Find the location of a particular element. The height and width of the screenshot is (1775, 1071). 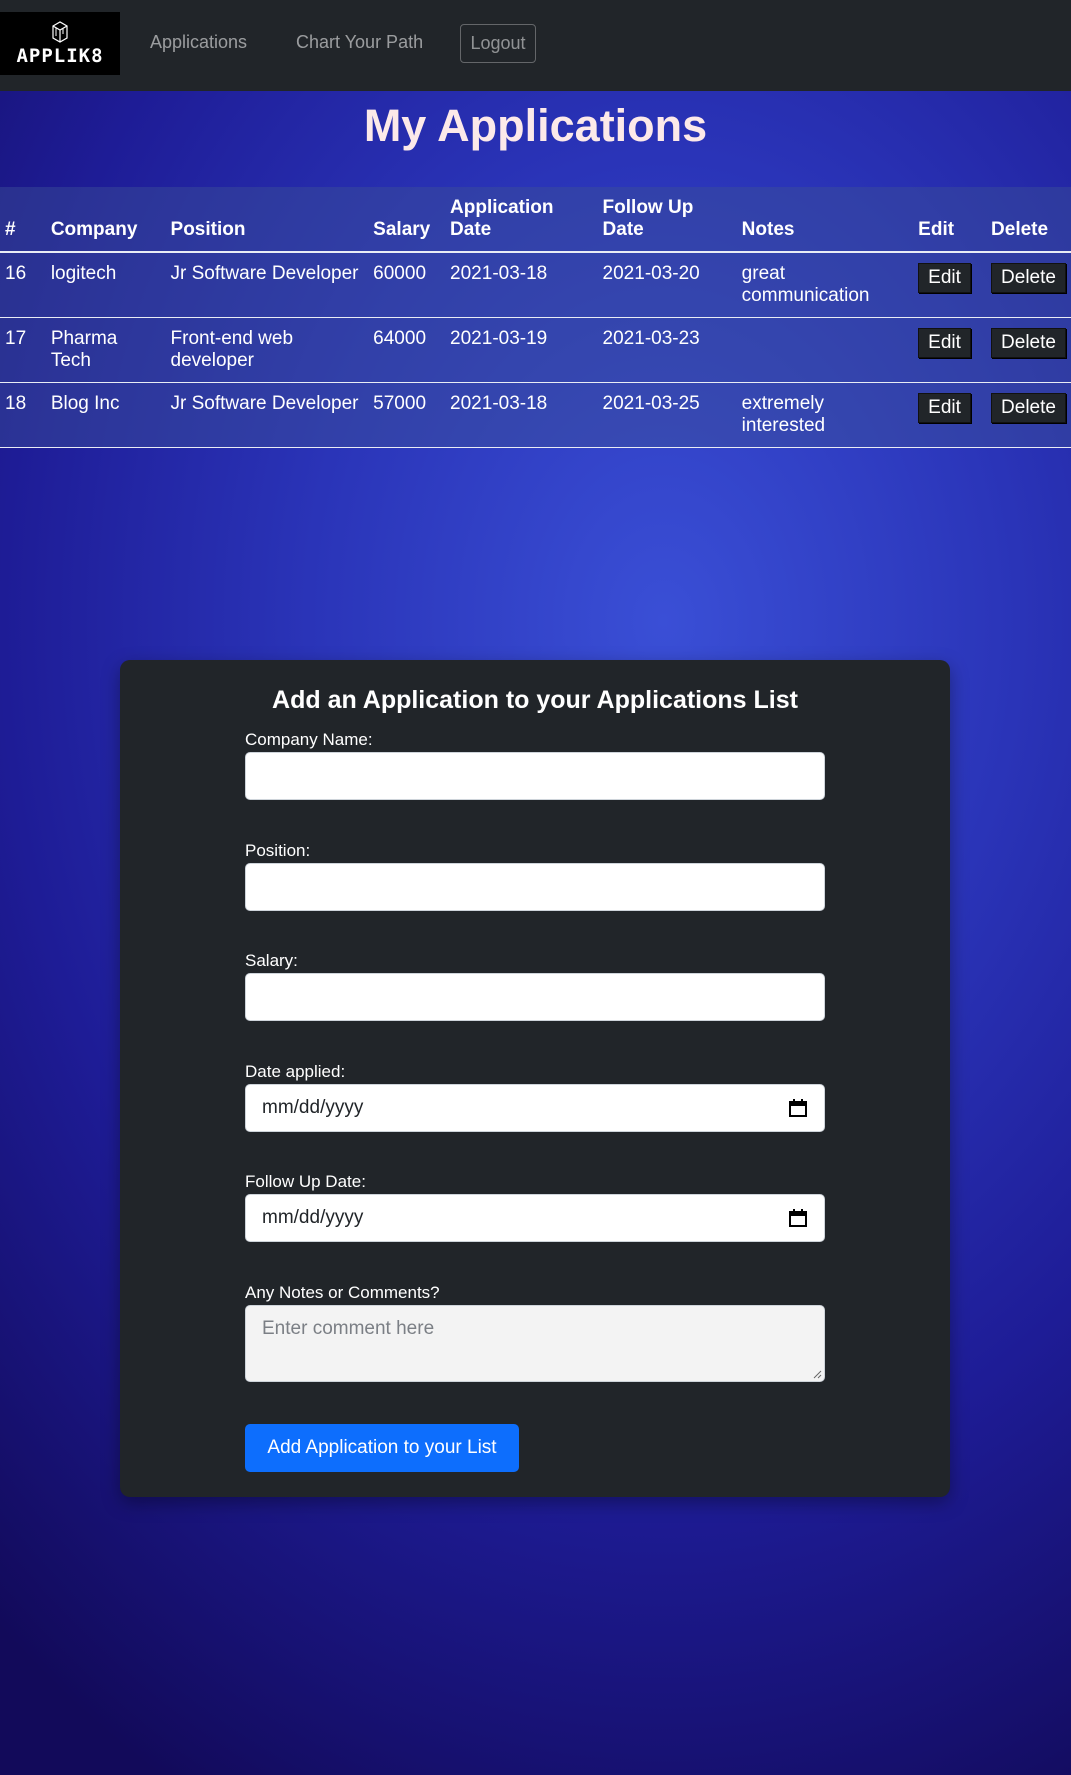

follow-up-date-input: mm/dd/yyyy is located at coordinates (535, 1218).